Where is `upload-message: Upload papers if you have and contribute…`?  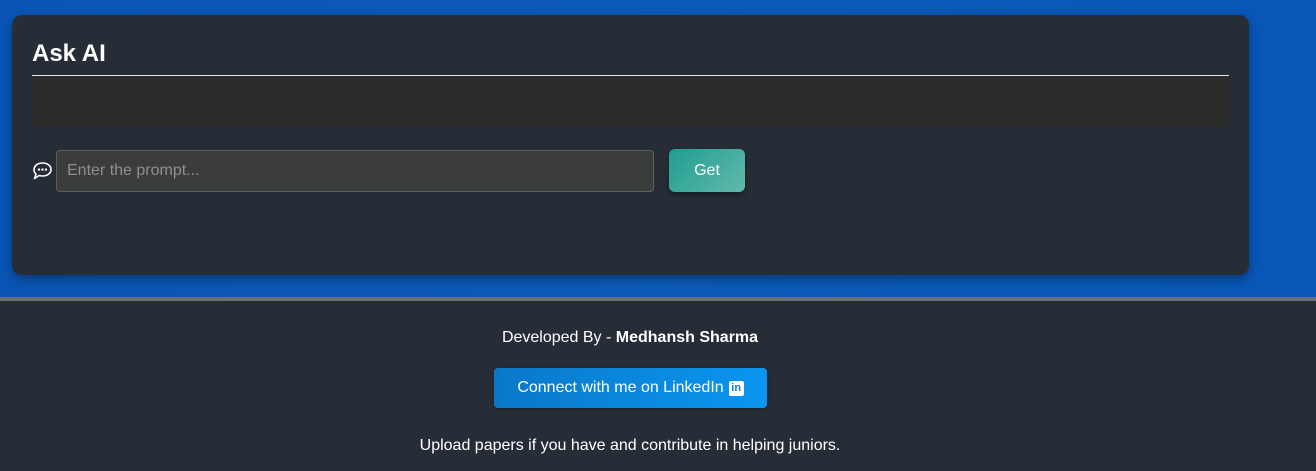 upload-message: Upload papers if you have and contribute… is located at coordinates (630, 445).